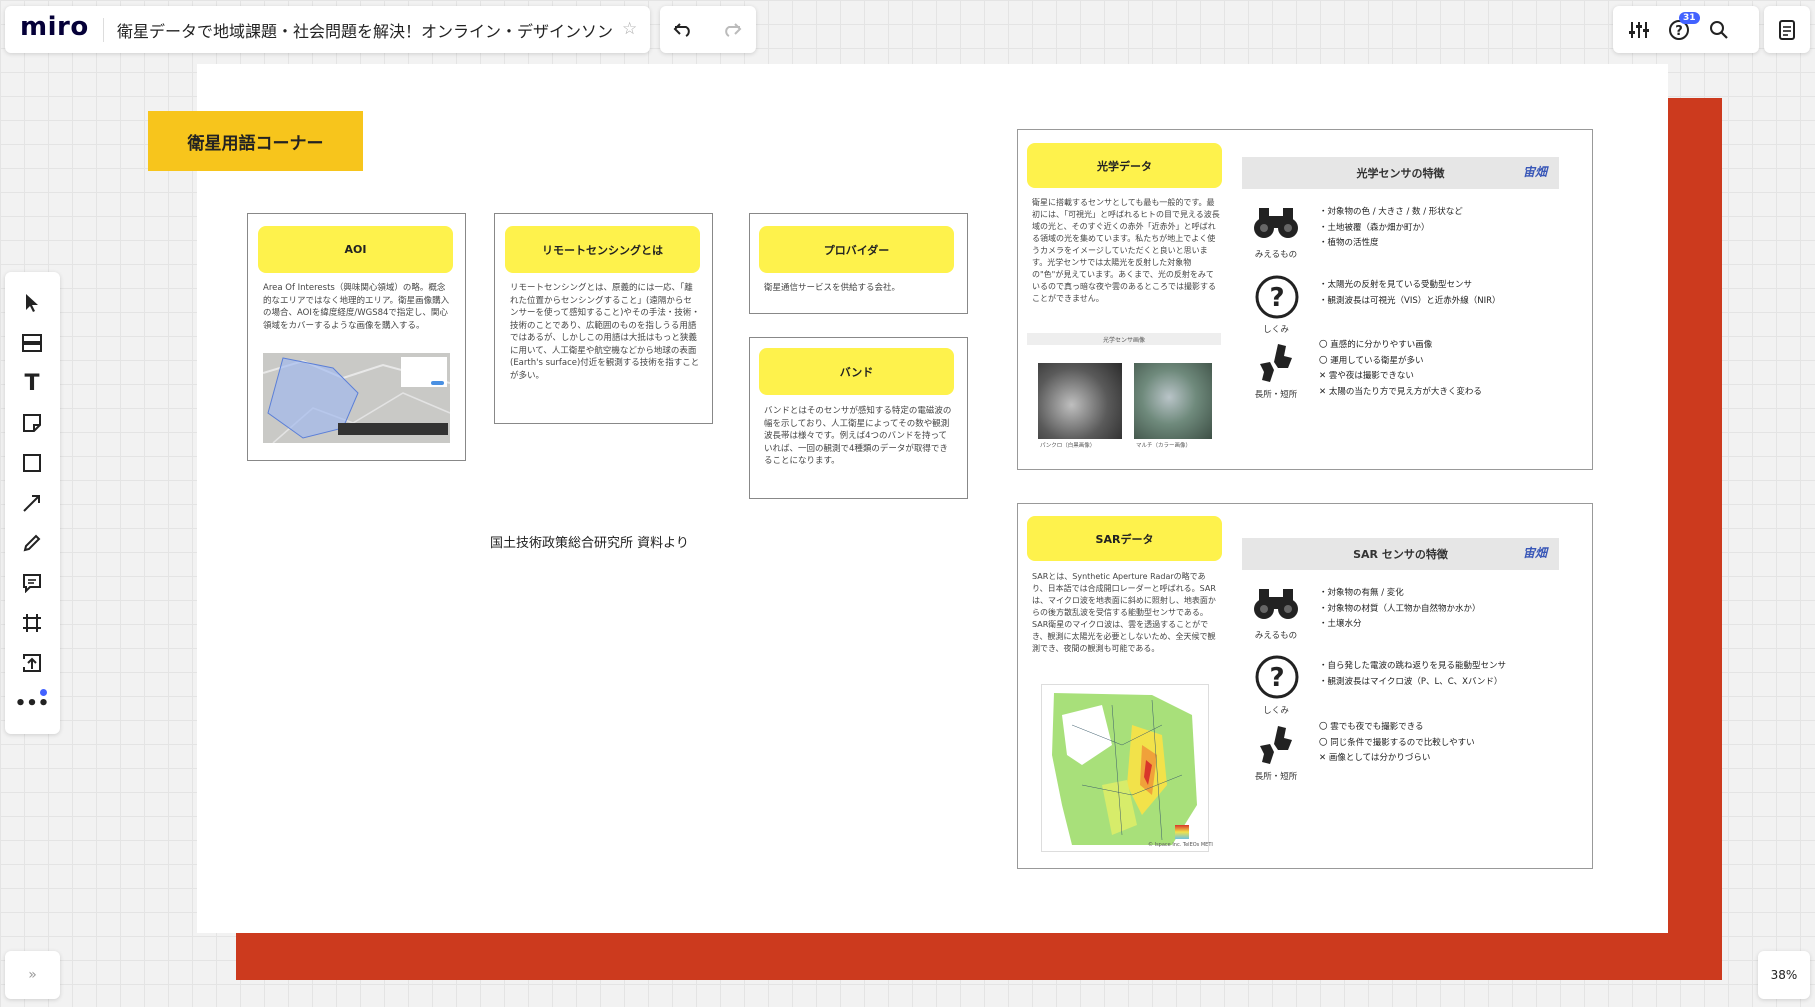  I want to click on shape-tool-icon, so click(32, 463).